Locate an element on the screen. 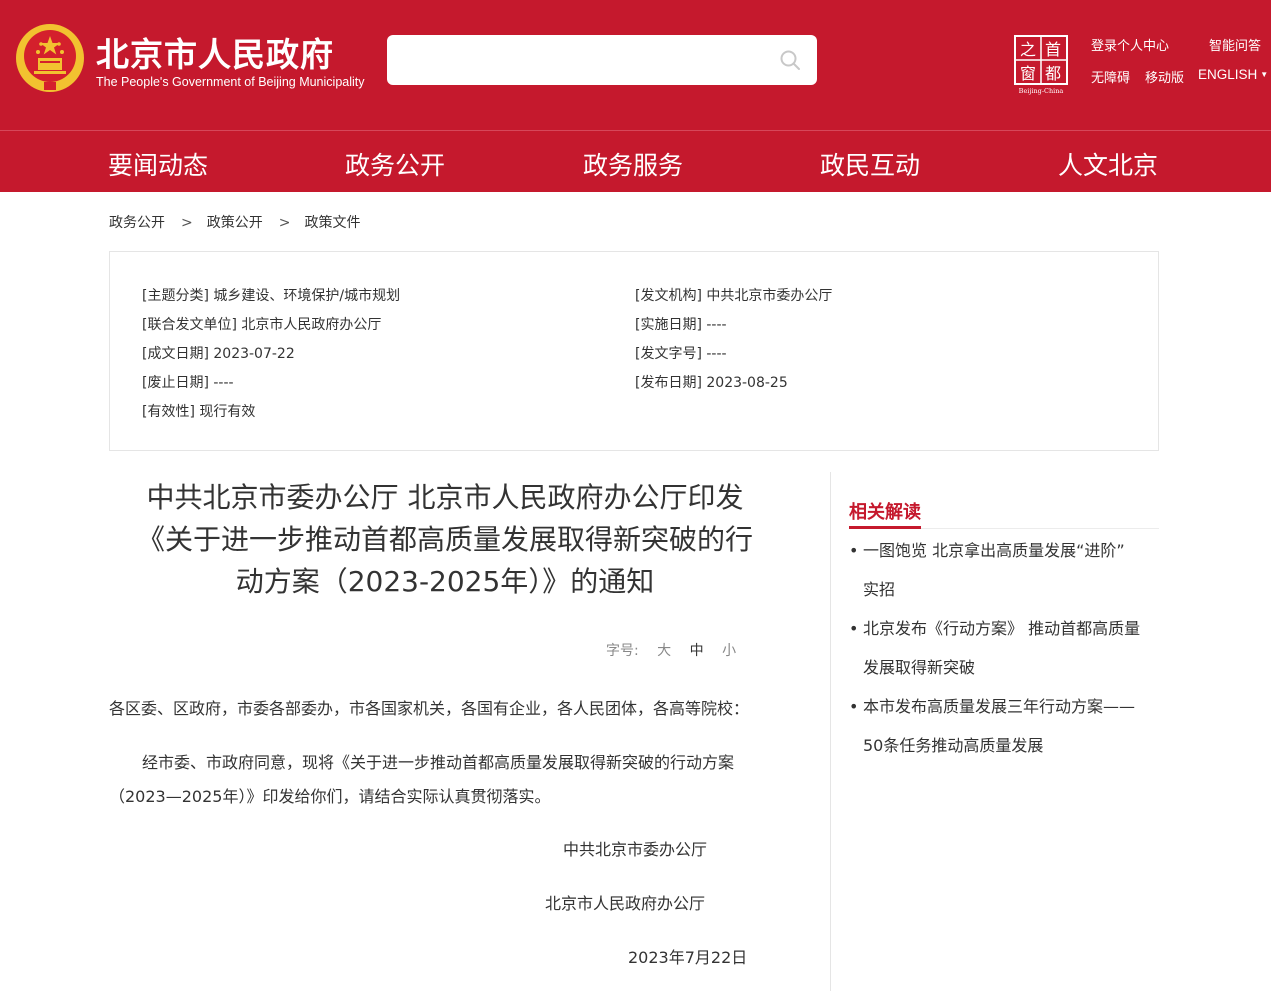  related-link-text: 北京发布《行动方案》 推动首都高质量 is located at coordinates (1002, 628).